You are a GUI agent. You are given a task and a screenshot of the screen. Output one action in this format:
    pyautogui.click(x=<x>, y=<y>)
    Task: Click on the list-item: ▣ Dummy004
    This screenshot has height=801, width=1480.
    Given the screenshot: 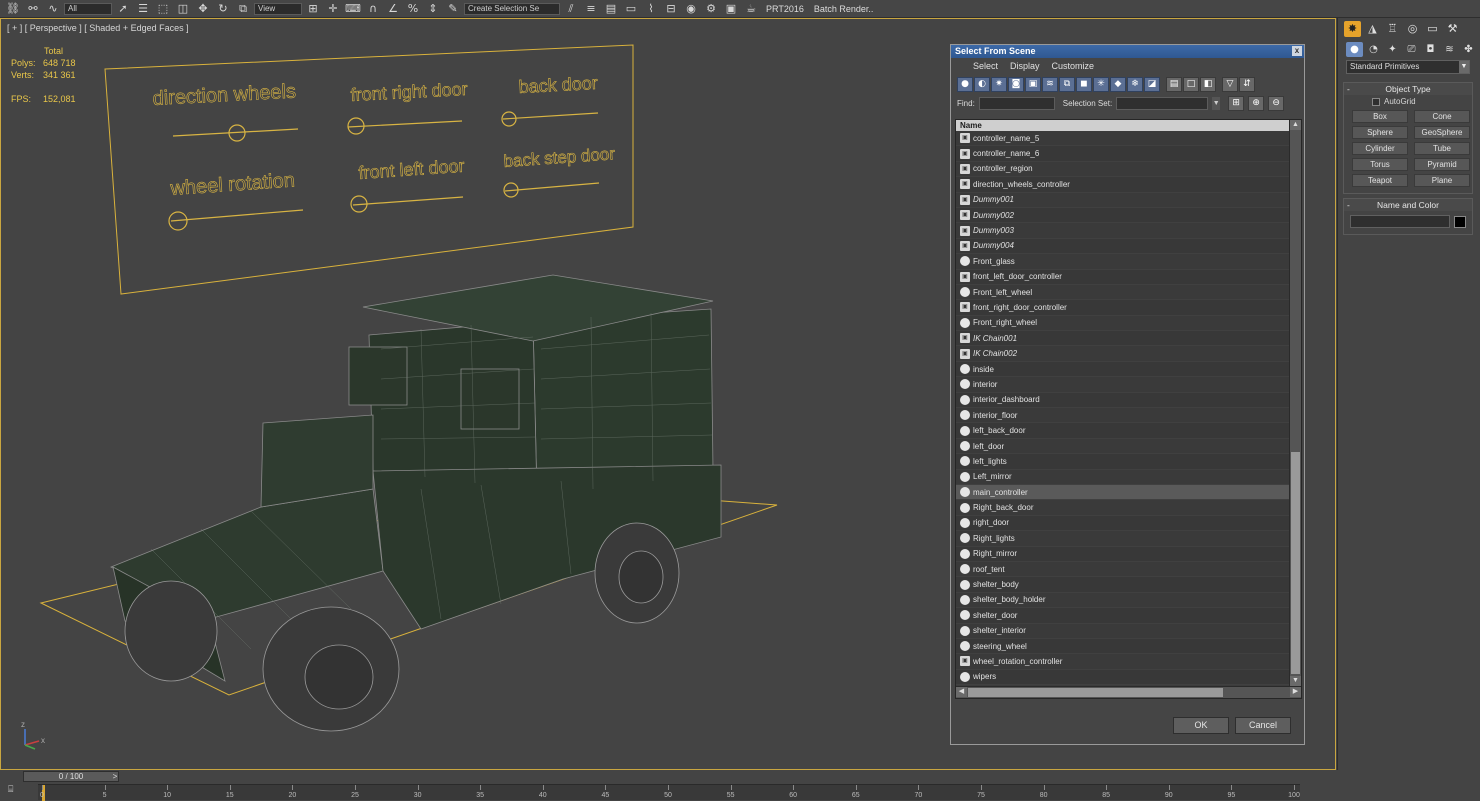 What is the action you would take?
    pyautogui.click(x=1122, y=246)
    